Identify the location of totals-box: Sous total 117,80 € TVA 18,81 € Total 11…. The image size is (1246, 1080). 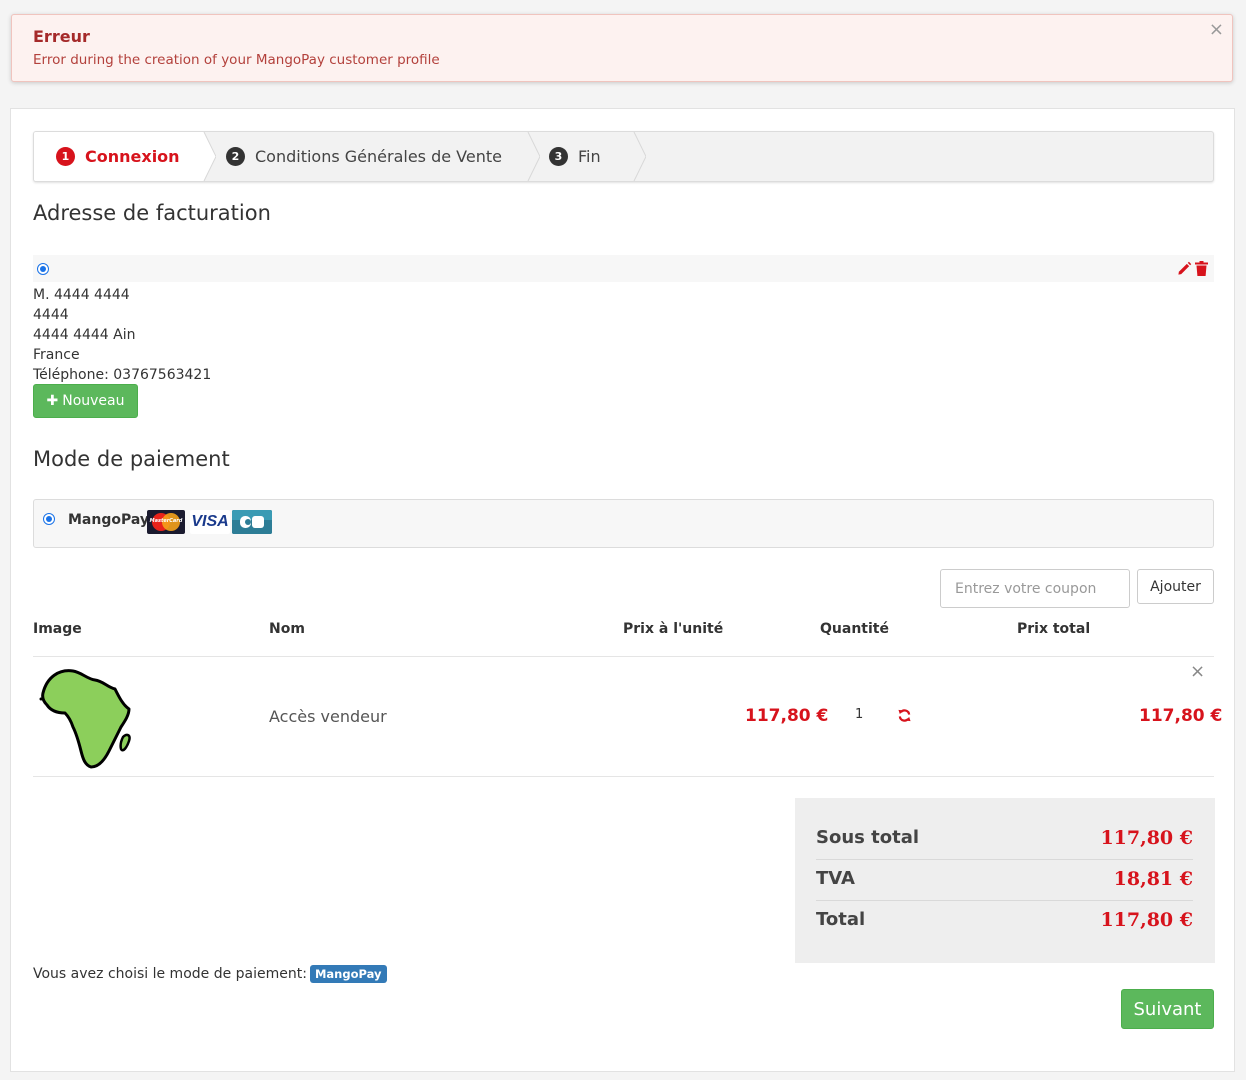
(1005, 880).